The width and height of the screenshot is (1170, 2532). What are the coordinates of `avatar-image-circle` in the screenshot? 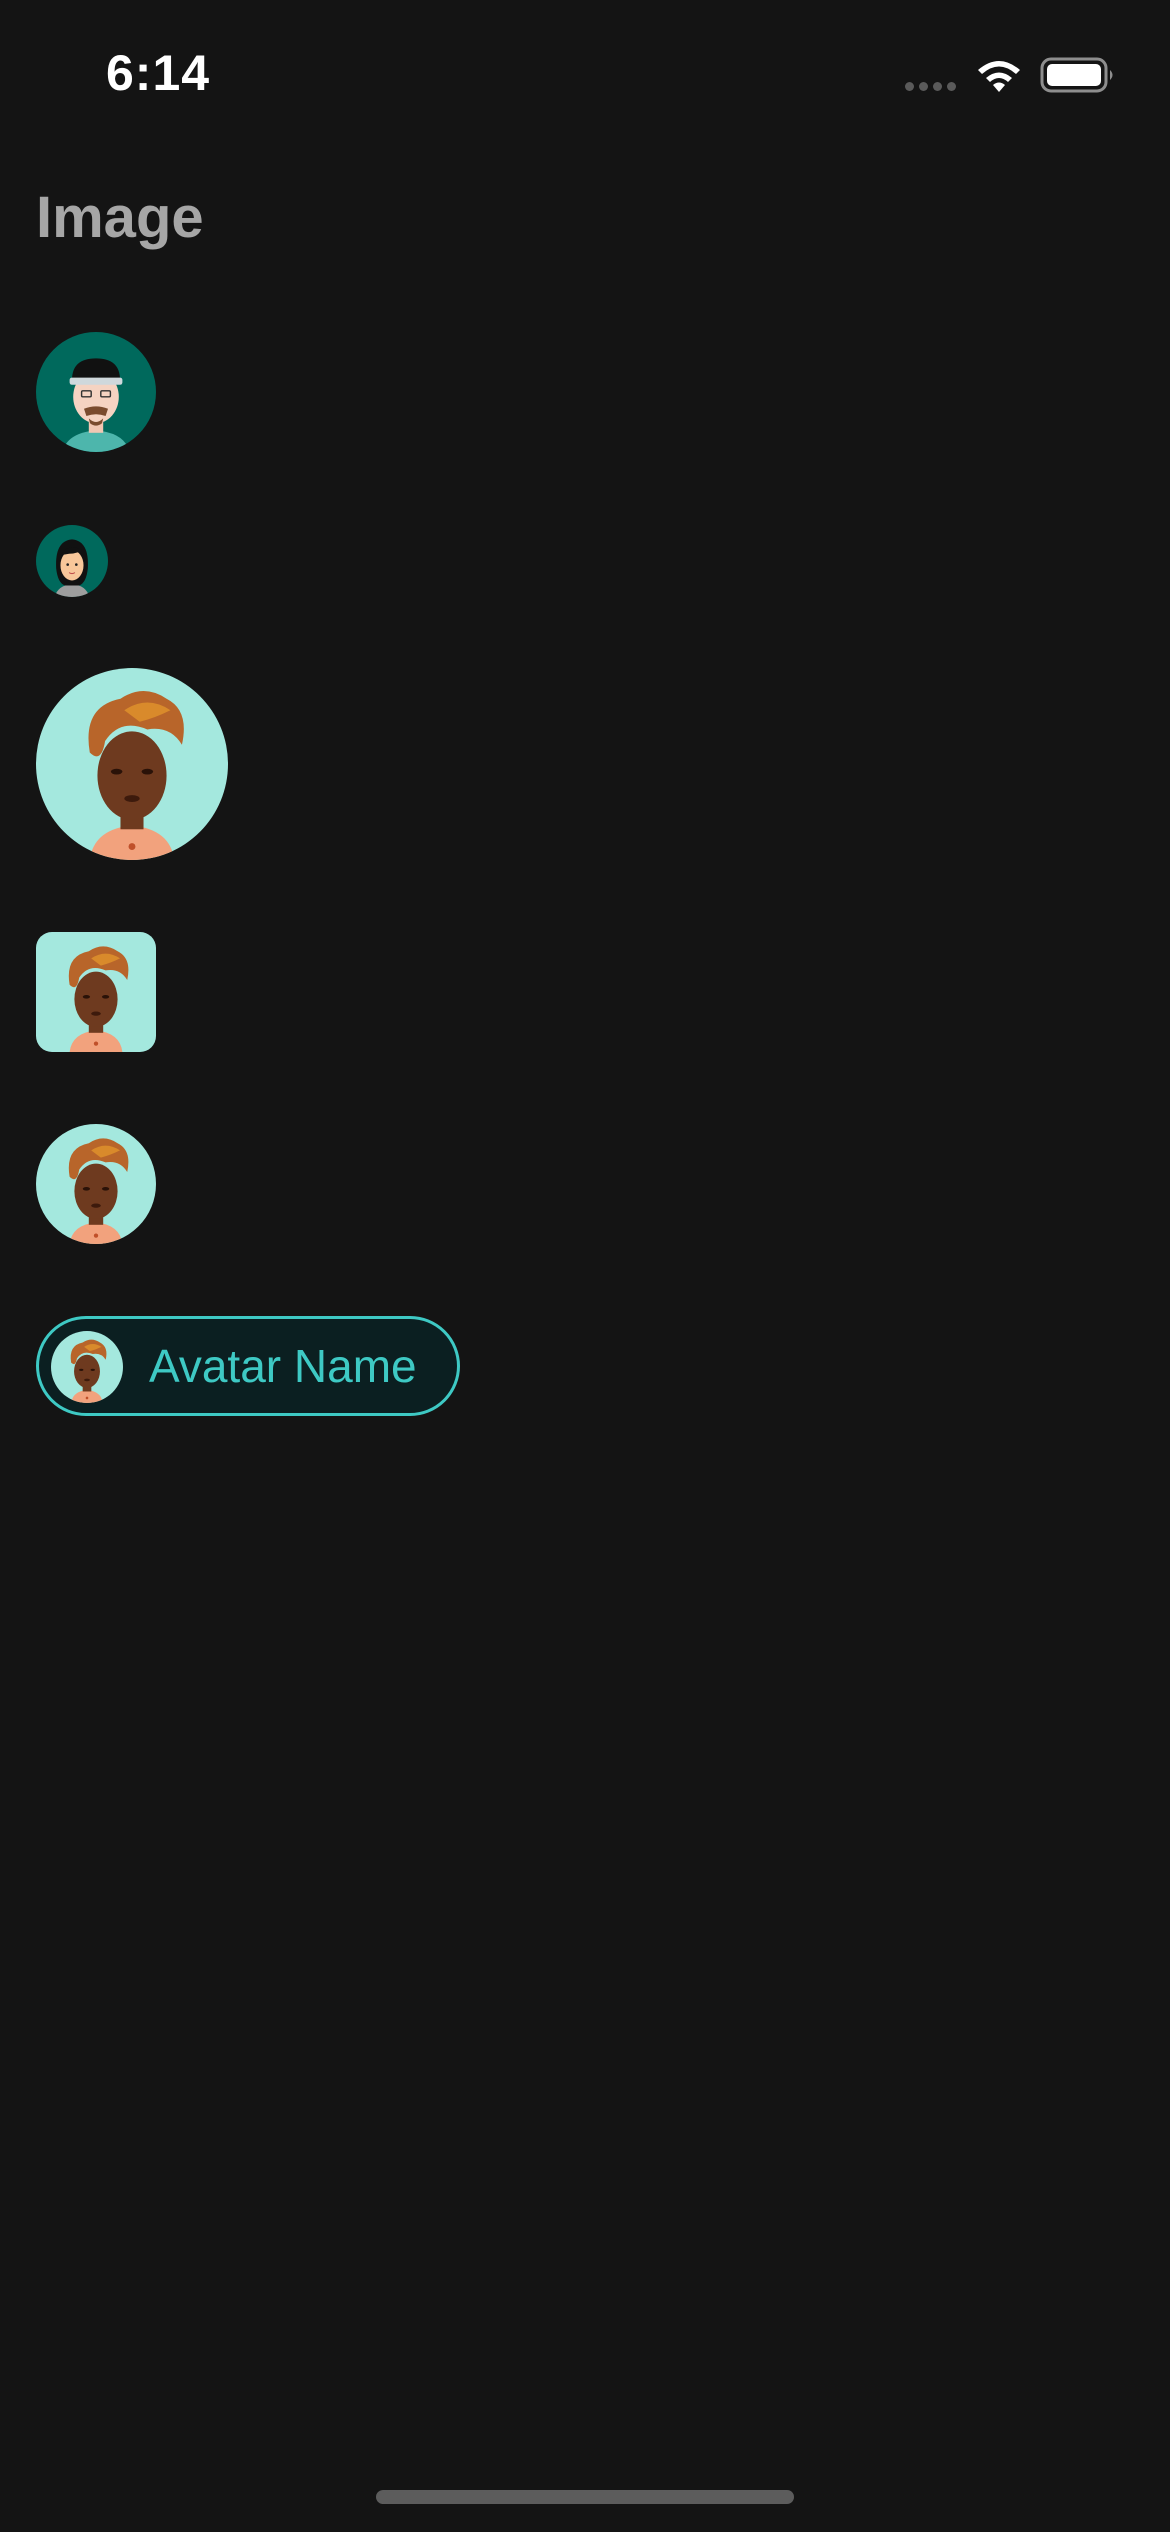 It's located at (96, 1184).